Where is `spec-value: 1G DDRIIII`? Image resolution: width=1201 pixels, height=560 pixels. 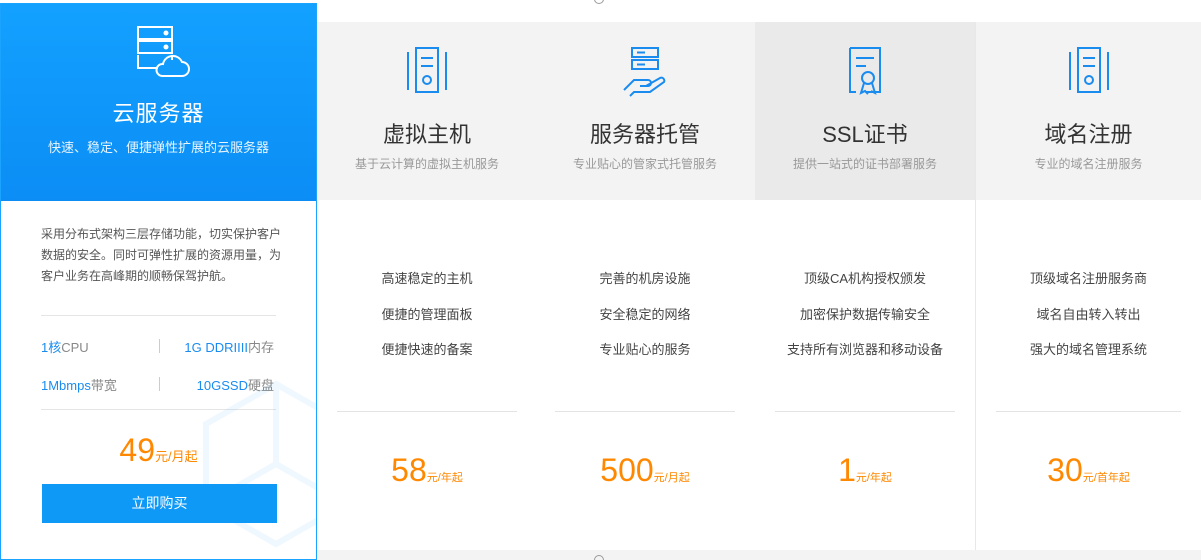
spec-value: 1G DDRIIII is located at coordinates (216, 347).